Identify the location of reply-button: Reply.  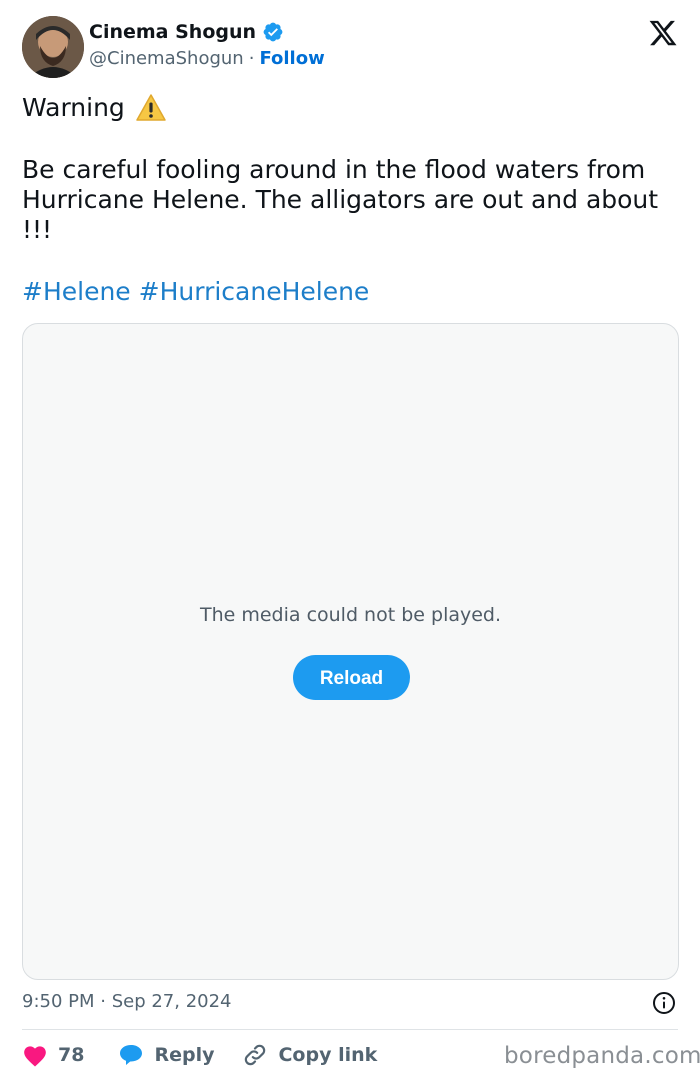
(166, 1055).